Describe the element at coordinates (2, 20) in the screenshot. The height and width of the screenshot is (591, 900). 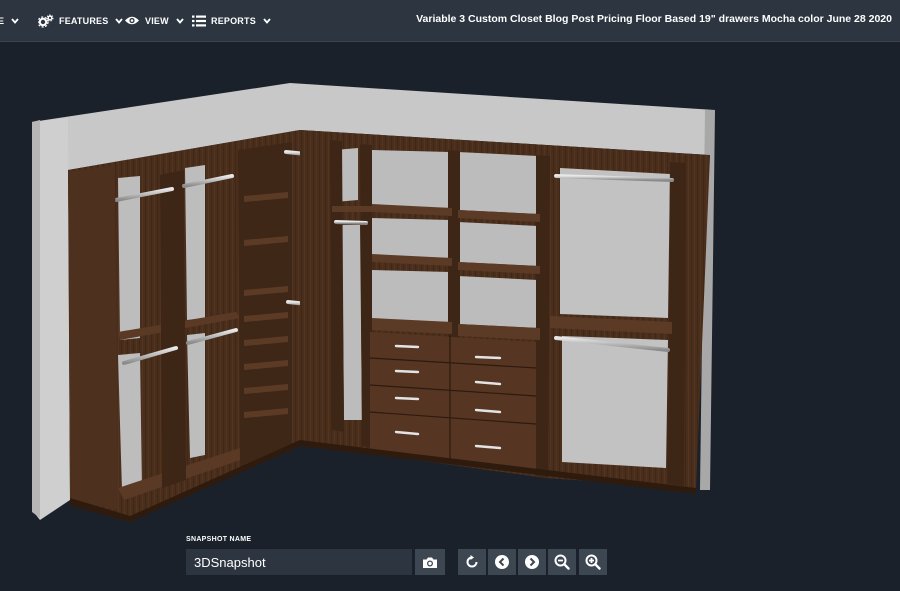
I see `nav-label: E` at that location.